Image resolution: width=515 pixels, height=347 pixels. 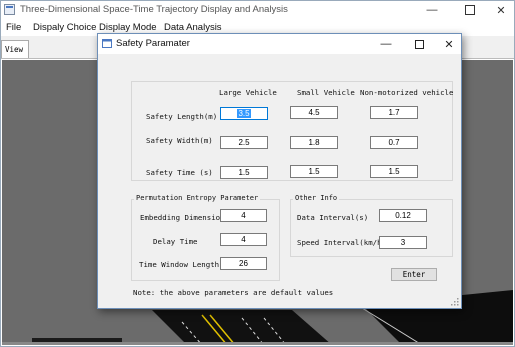 What do you see at coordinates (193, 27) in the screenshot?
I see `menu-data-analysis: Data Analysis` at bounding box center [193, 27].